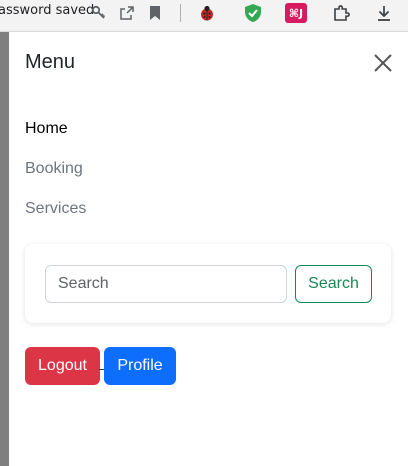  Describe the element at coordinates (50, 62) in the screenshot. I see `offcanvas-title: Menu` at that location.